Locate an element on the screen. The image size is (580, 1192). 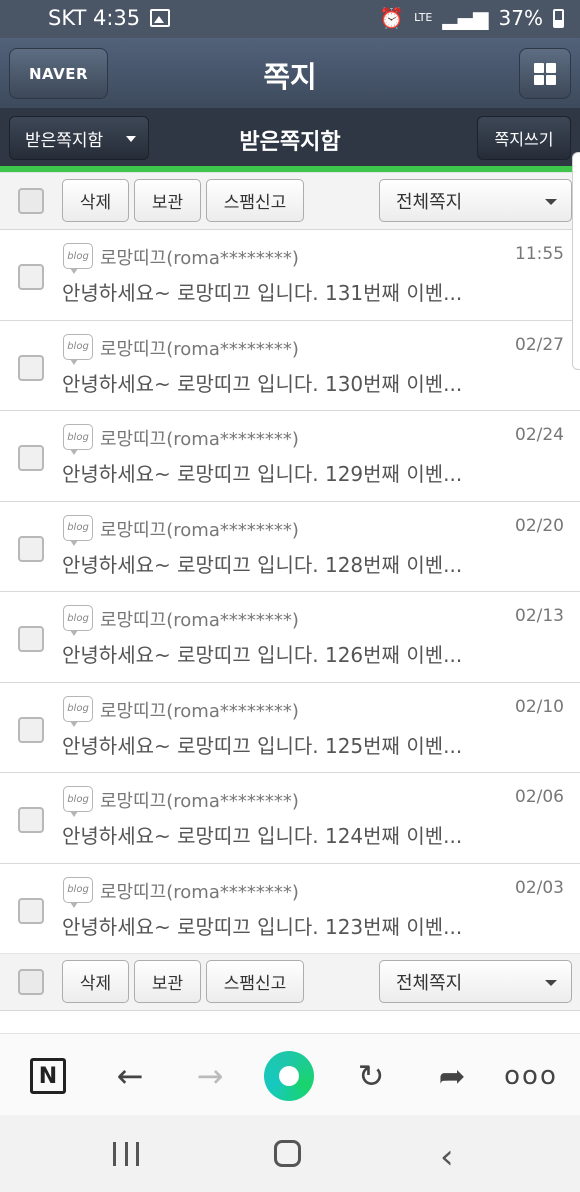
system-nav-bar: ‹ is located at coordinates (290, 1153).